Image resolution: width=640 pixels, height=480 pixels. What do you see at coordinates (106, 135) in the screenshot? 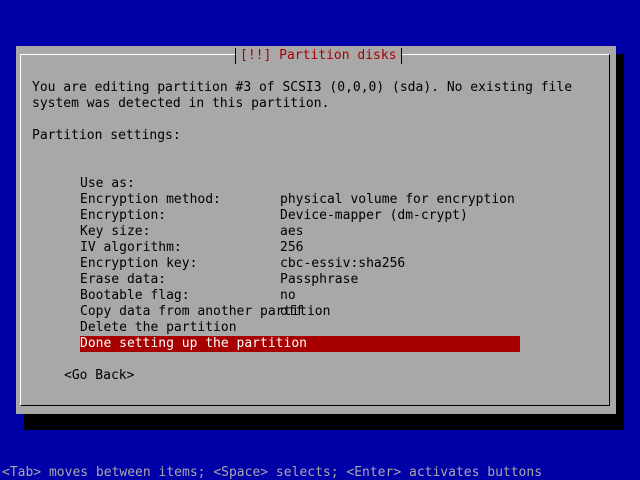
I see `settings-header: Partition settings:` at bounding box center [106, 135].